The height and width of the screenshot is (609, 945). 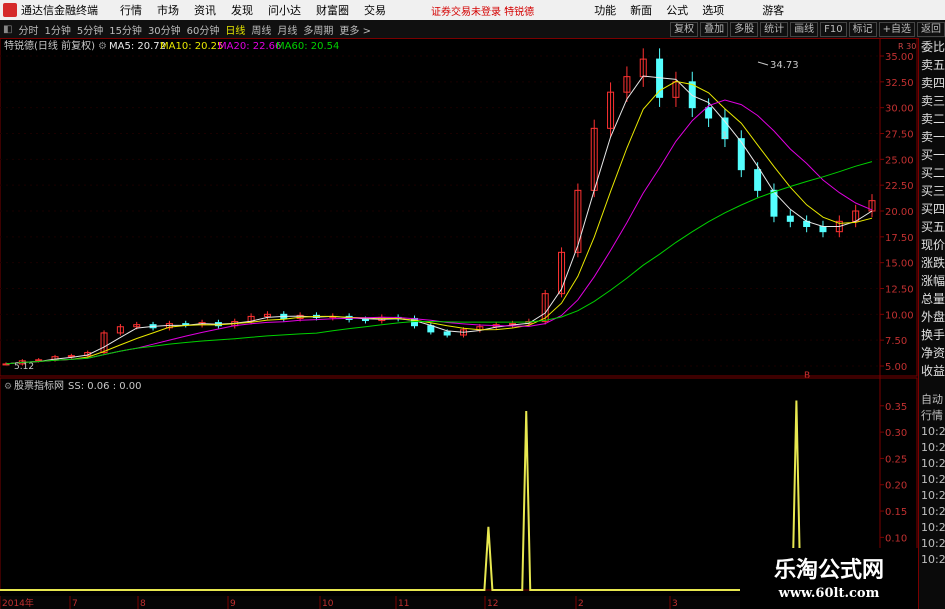 I want to click on add-watchlist-button: +自选, so click(x=896, y=29).